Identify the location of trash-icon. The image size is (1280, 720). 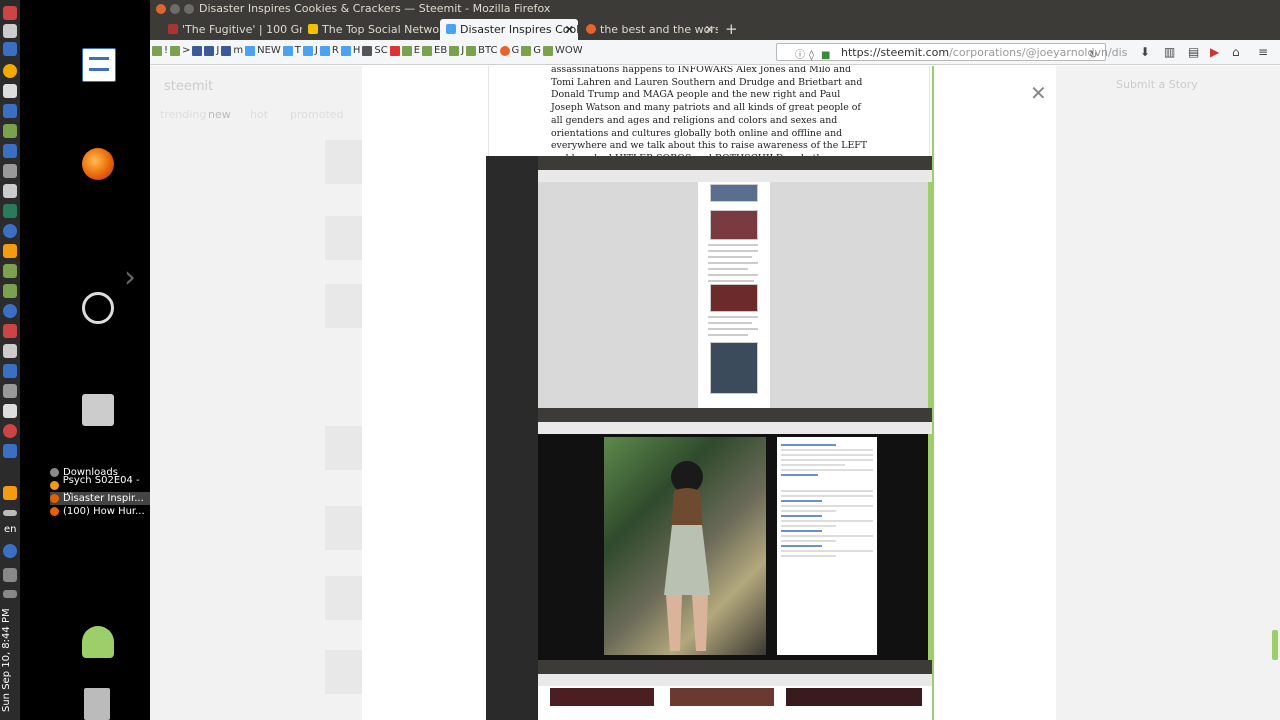
(97, 704).